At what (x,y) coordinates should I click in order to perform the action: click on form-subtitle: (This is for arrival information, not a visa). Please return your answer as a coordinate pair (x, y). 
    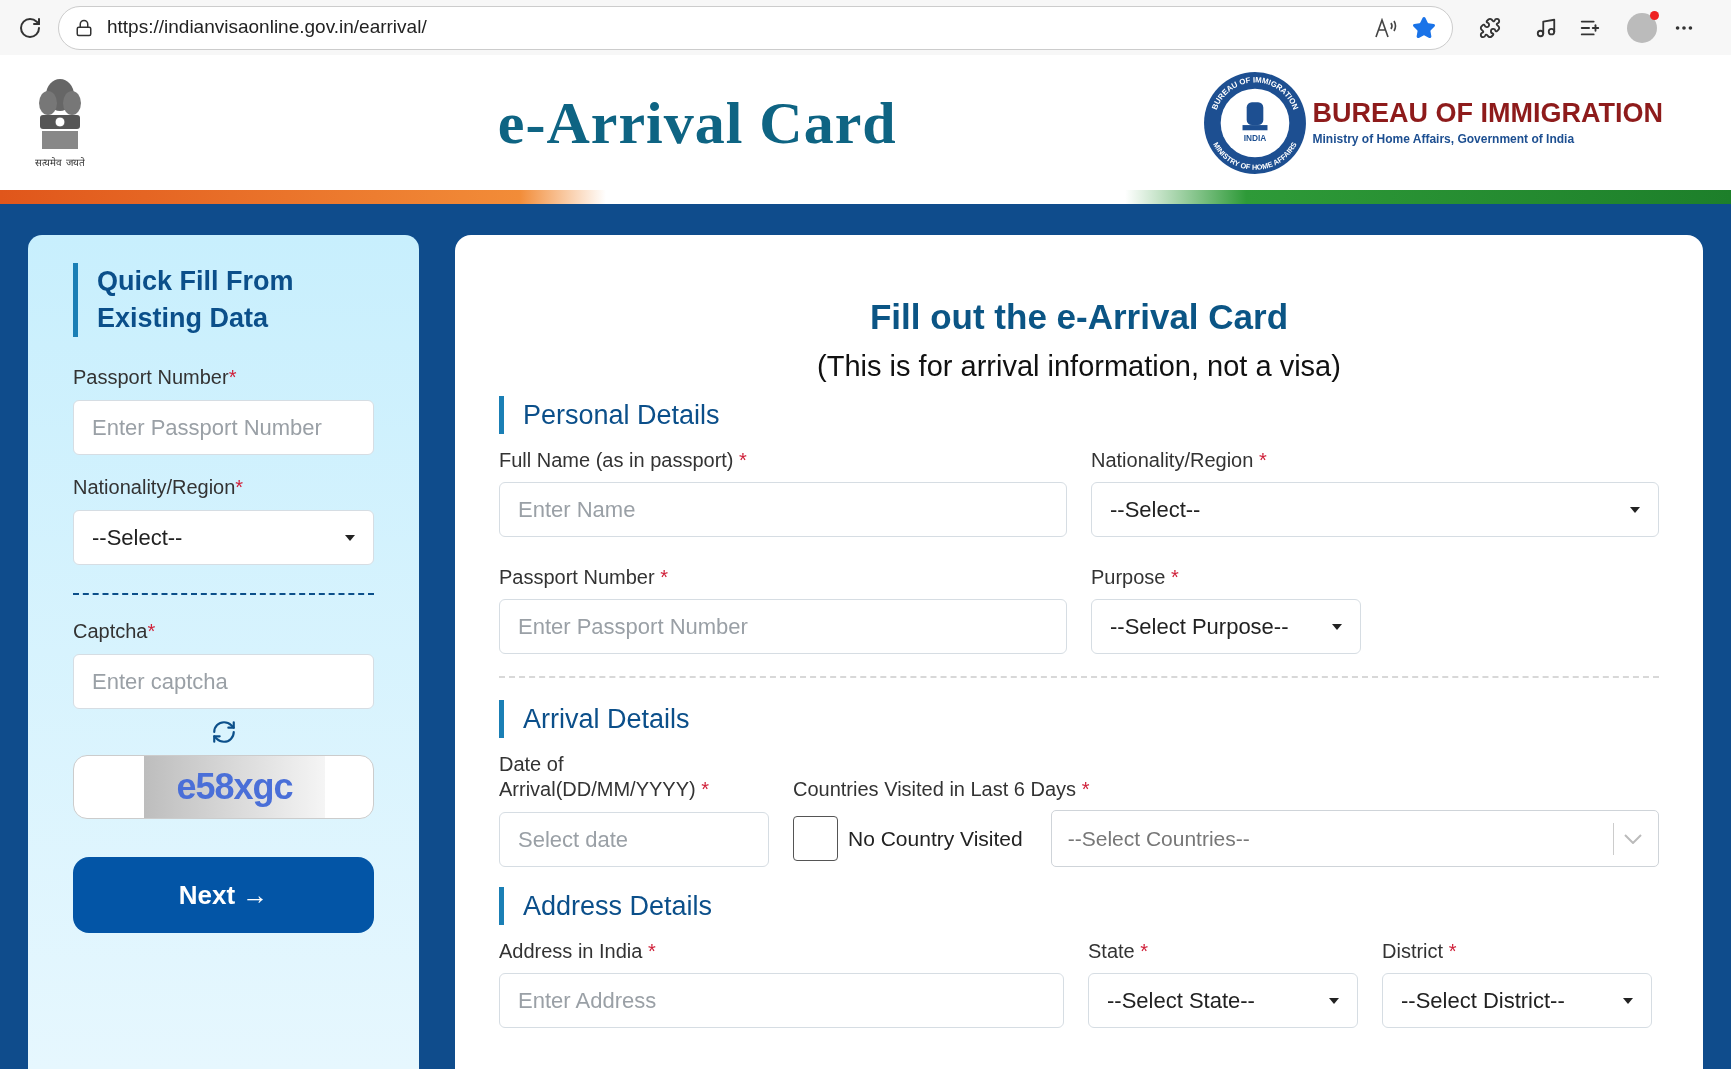
    Looking at the image, I should click on (1079, 366).